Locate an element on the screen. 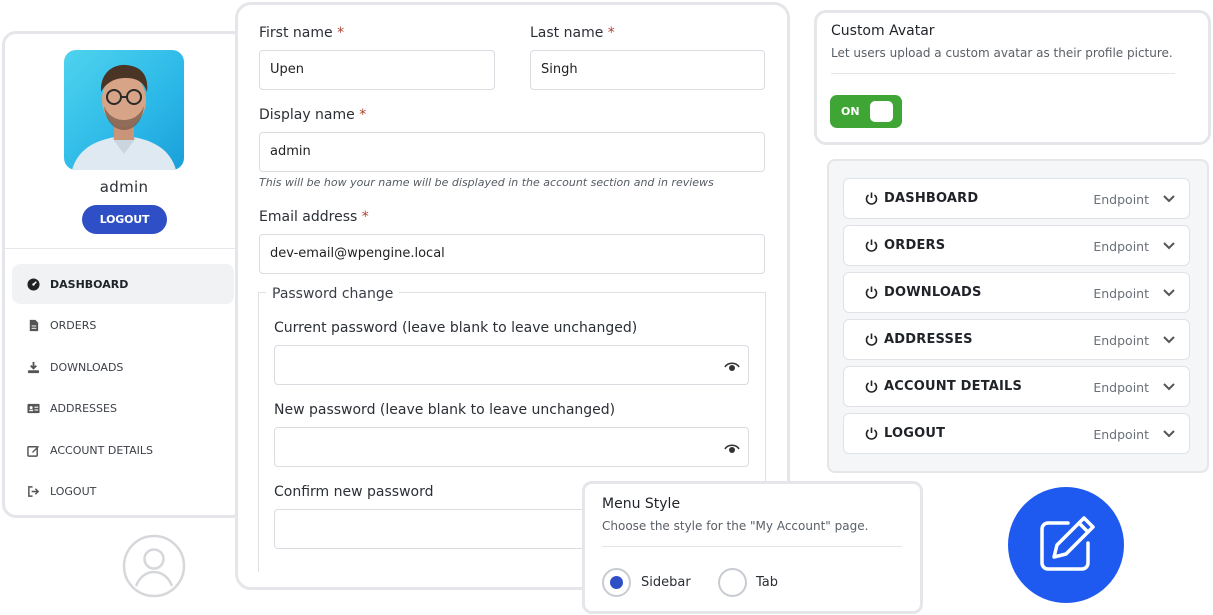 The height and width of the screenshot is (615, 1213). nav-item-logout: LOGOUT is located at coordinates (123, 492).